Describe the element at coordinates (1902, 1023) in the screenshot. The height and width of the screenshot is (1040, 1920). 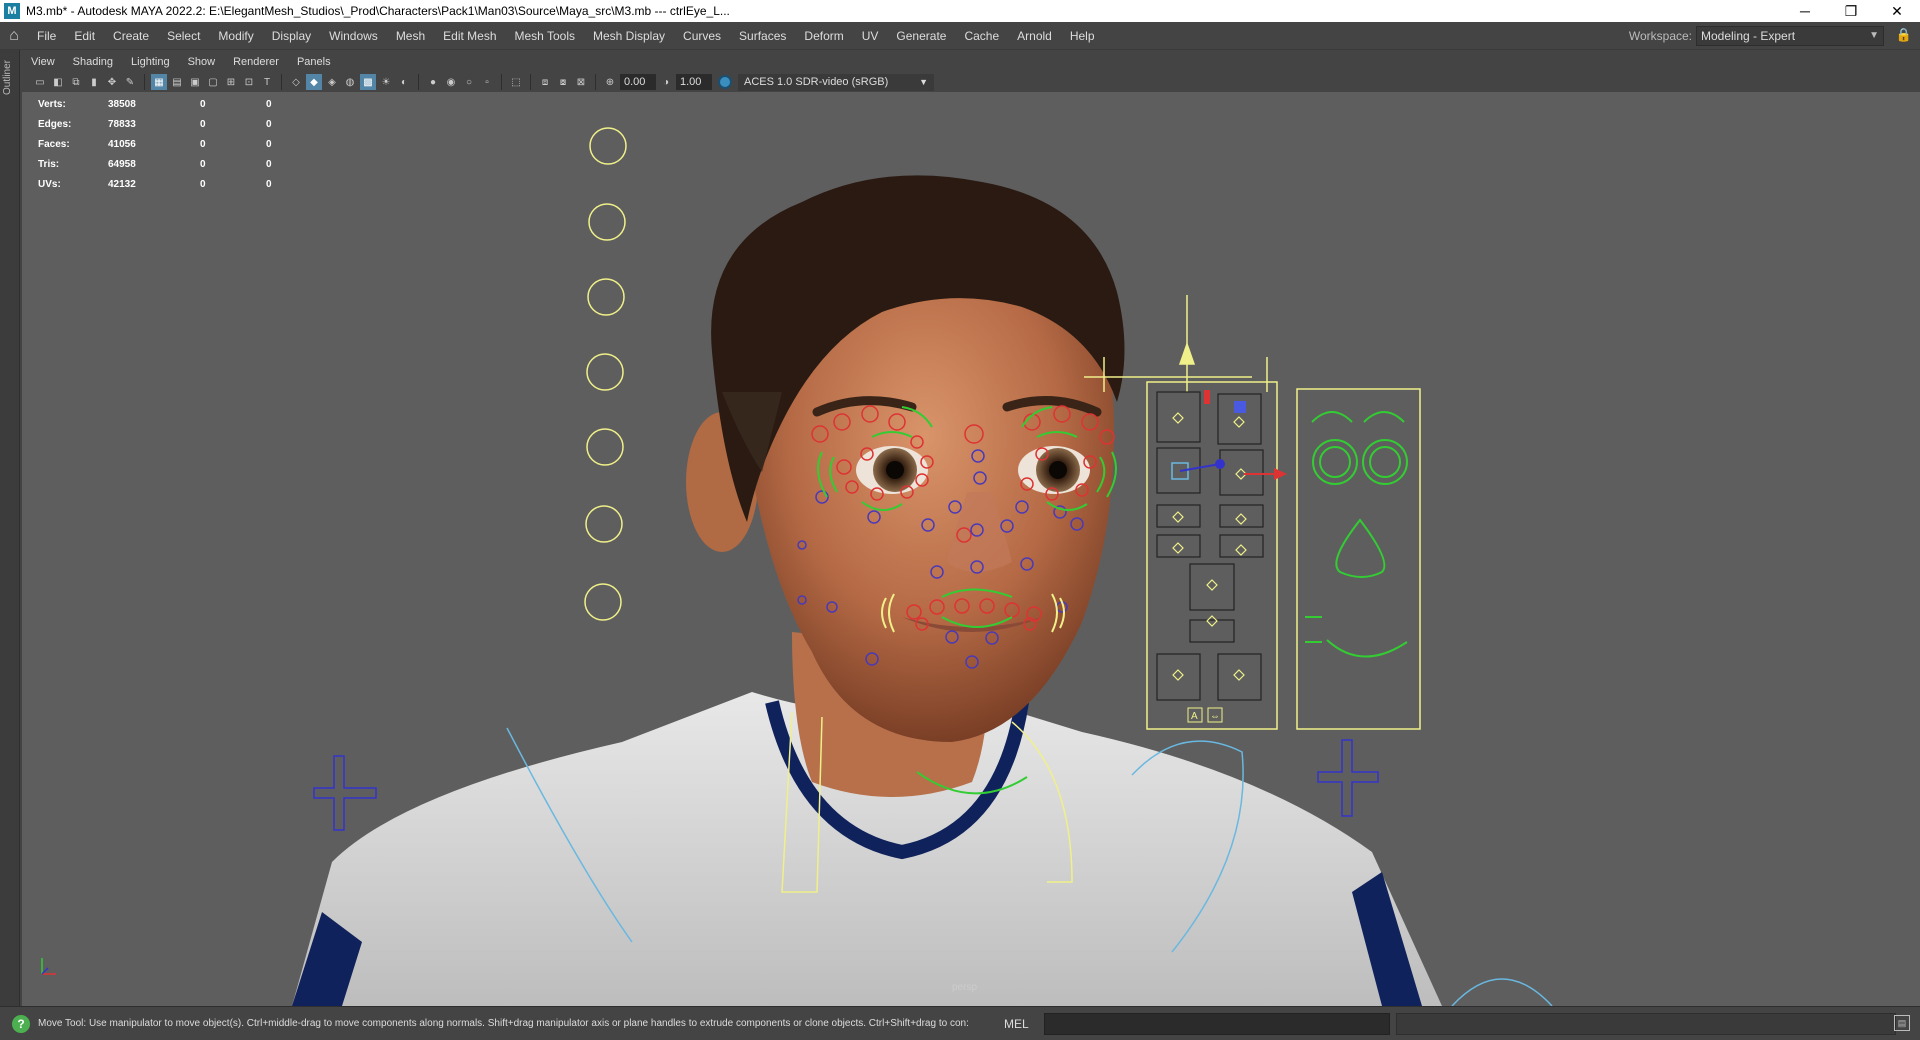
I see `script-editor-icon: ▤` at that location.